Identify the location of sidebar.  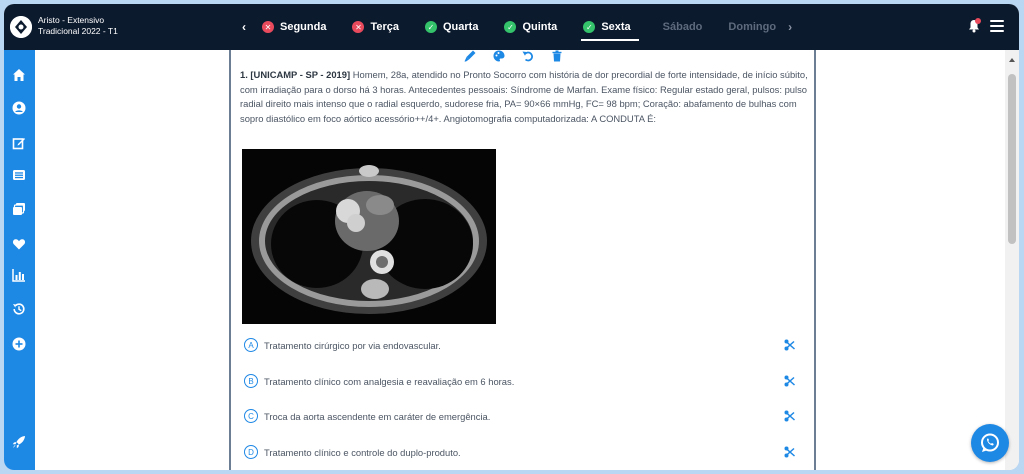
(19, 260).